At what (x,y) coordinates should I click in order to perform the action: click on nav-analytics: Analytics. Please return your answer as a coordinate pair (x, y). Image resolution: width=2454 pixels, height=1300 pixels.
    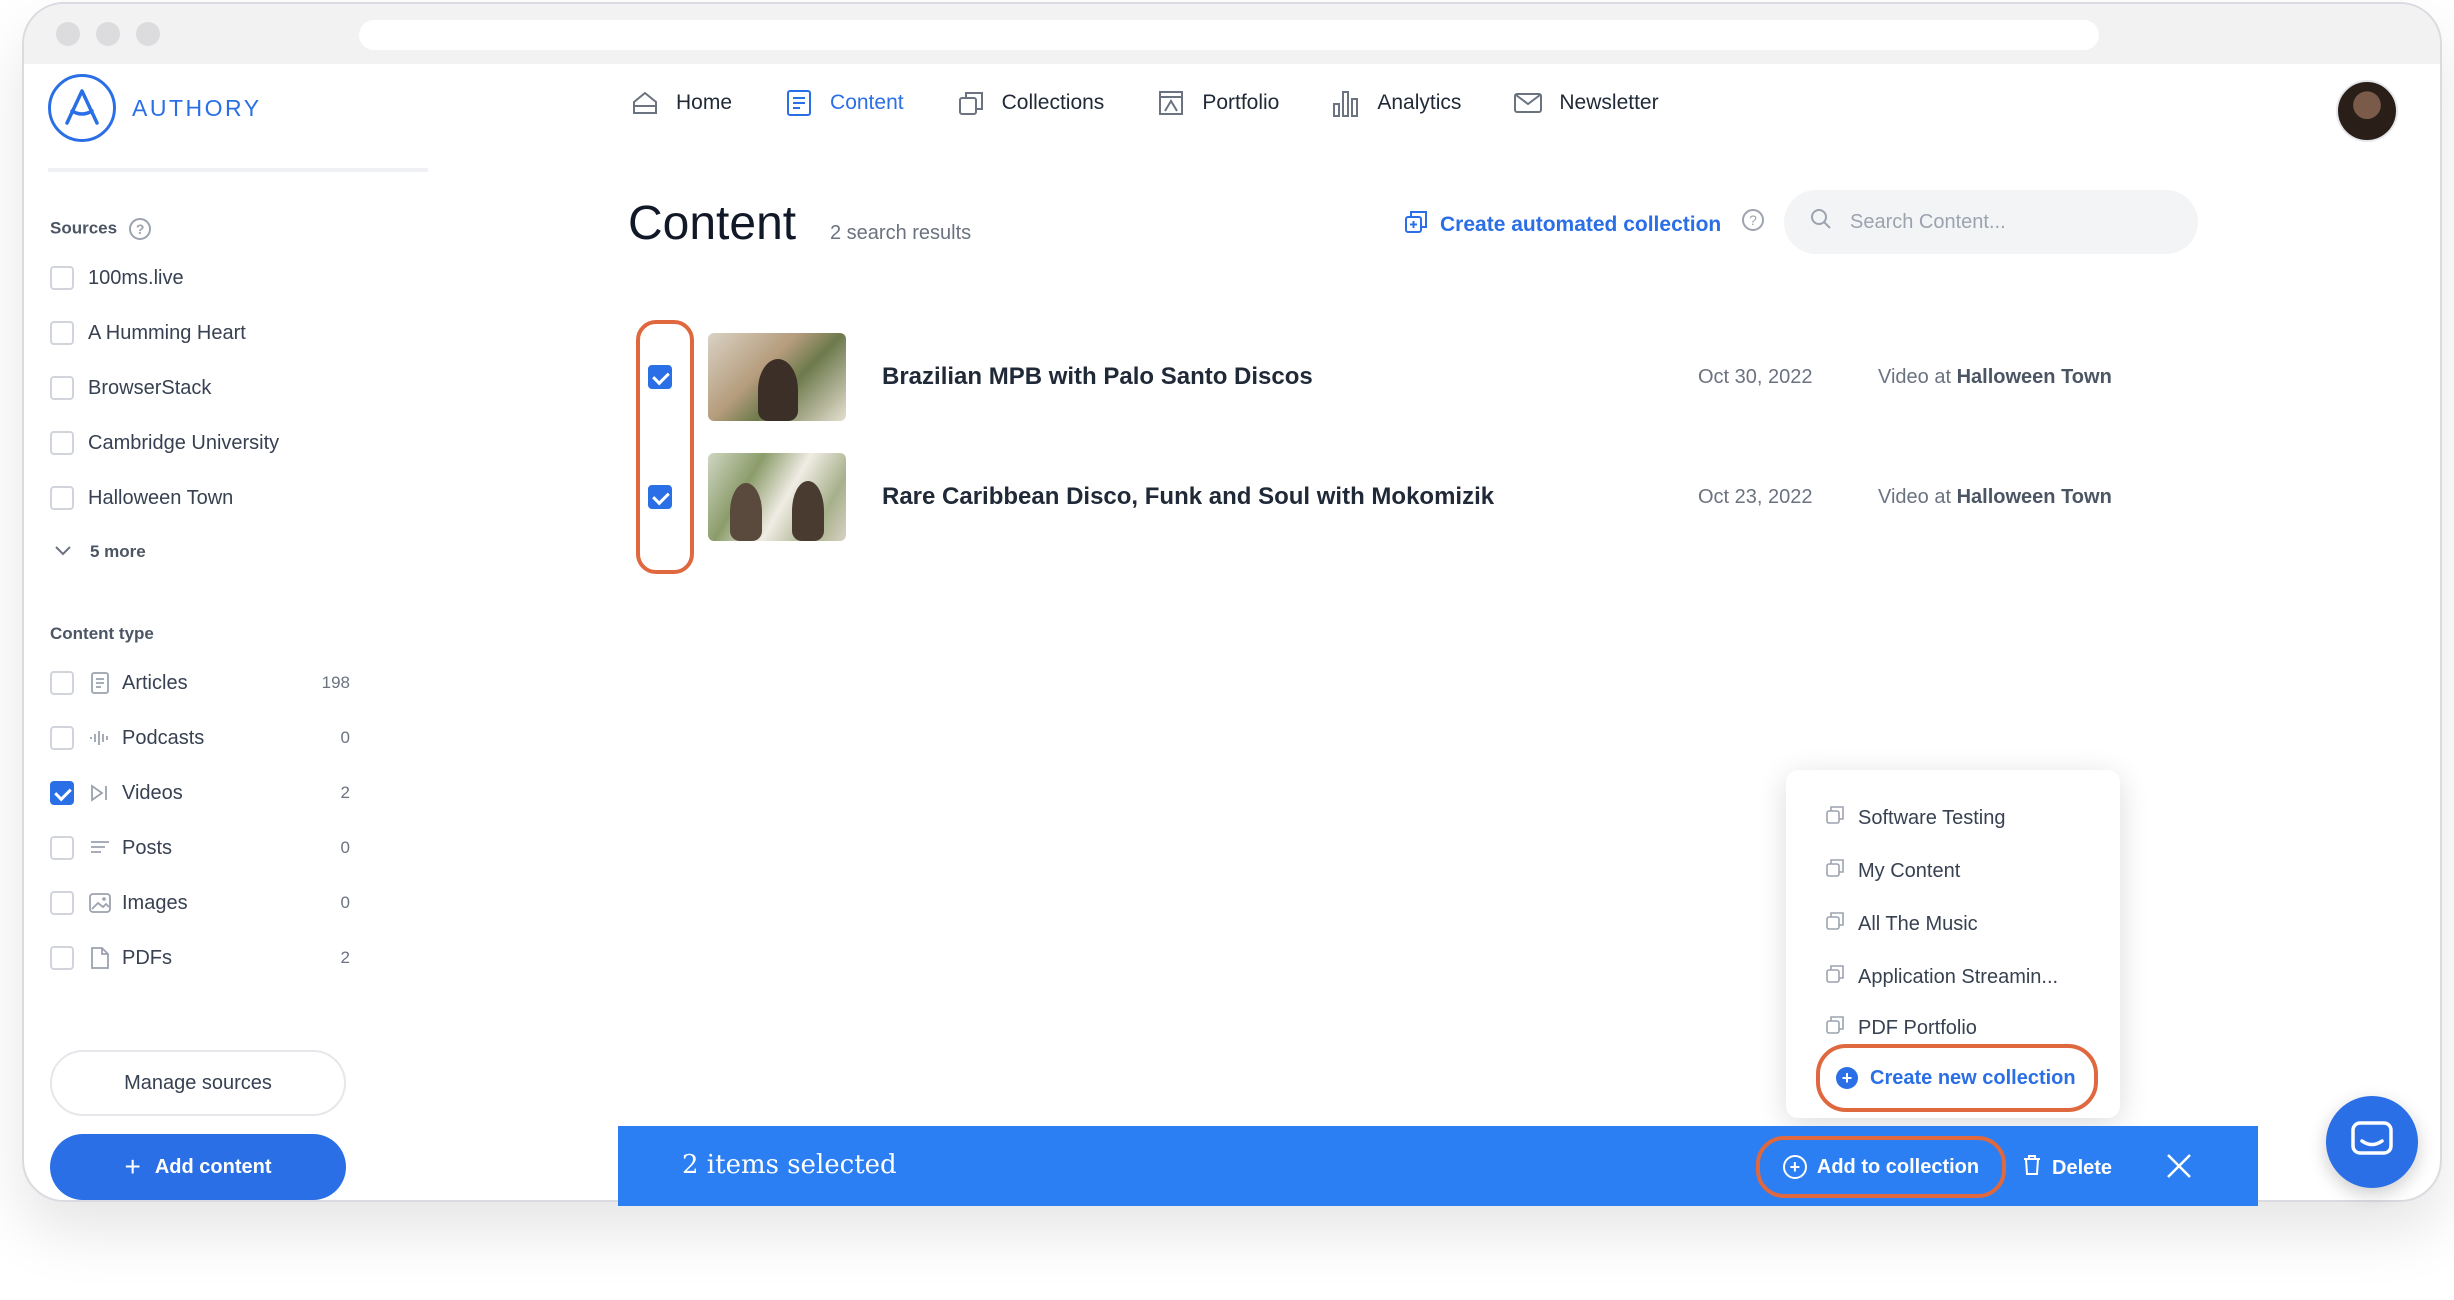
    Looking at the image, I should click on (1396, 103).